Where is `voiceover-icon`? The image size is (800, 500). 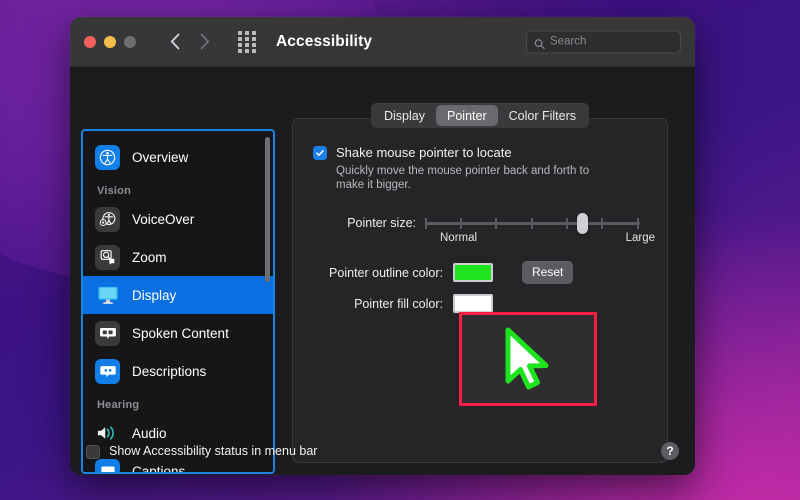 voiceover-icon is located at coordinates (107, 219).